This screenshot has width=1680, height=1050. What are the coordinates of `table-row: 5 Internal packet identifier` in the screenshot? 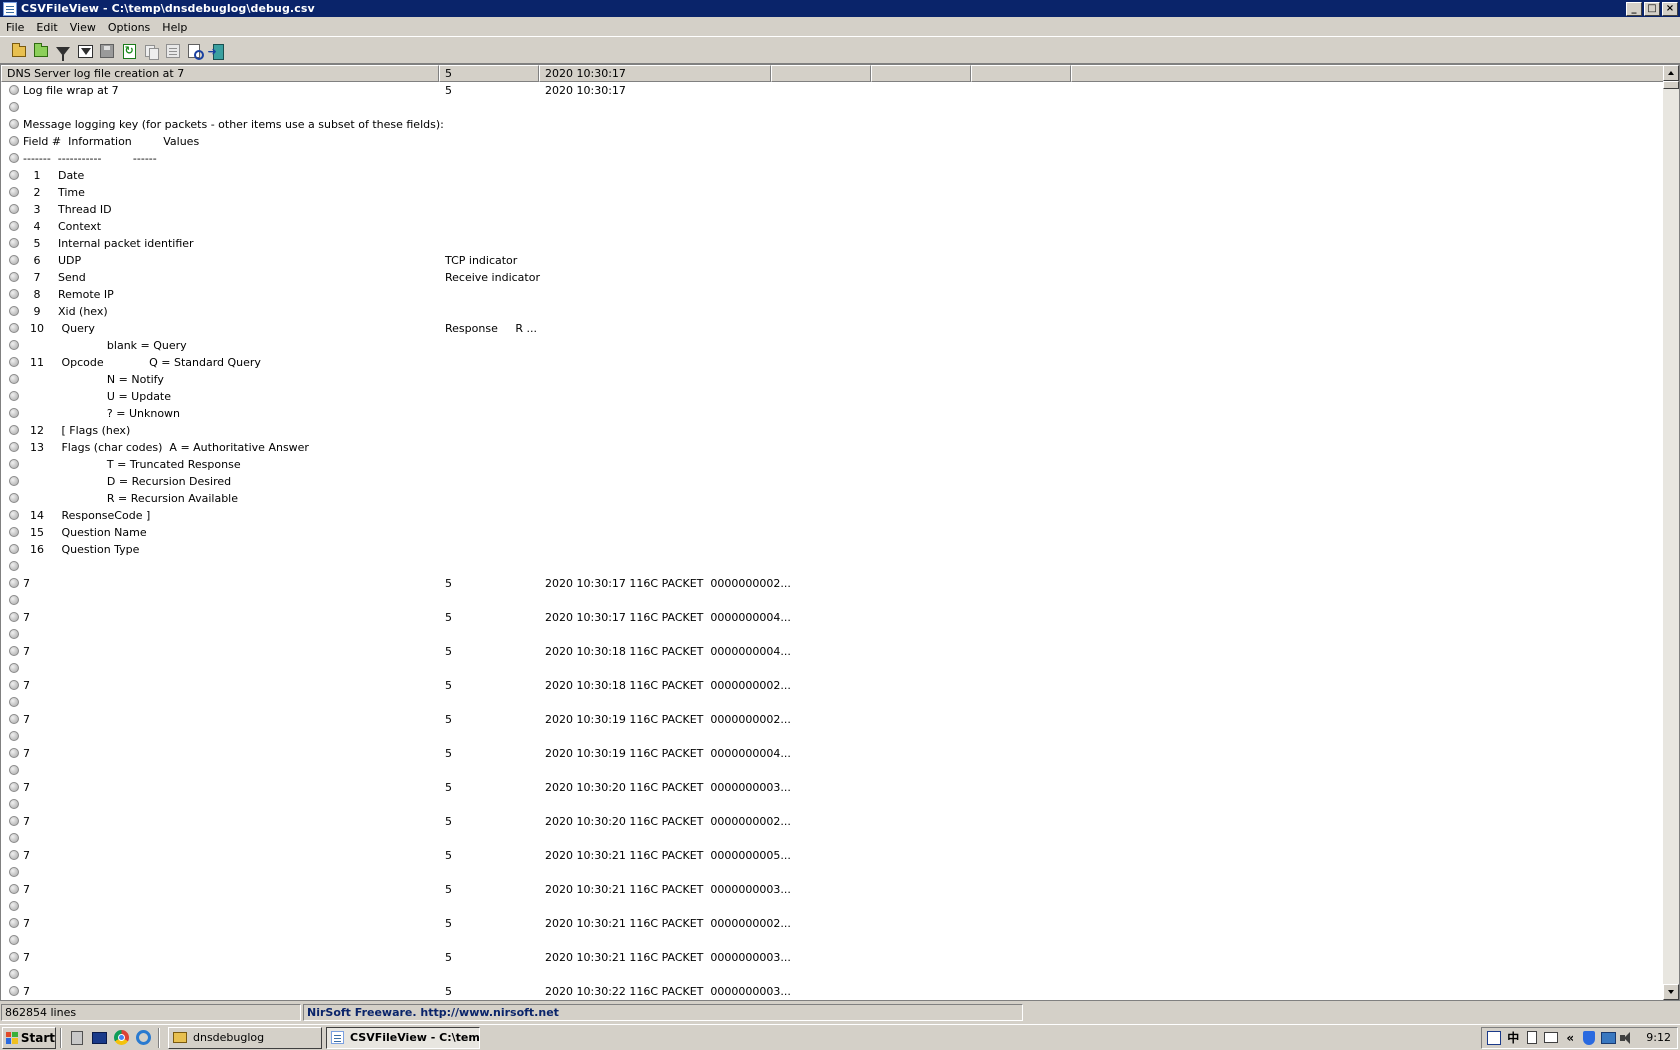 It's located at (833, 243).